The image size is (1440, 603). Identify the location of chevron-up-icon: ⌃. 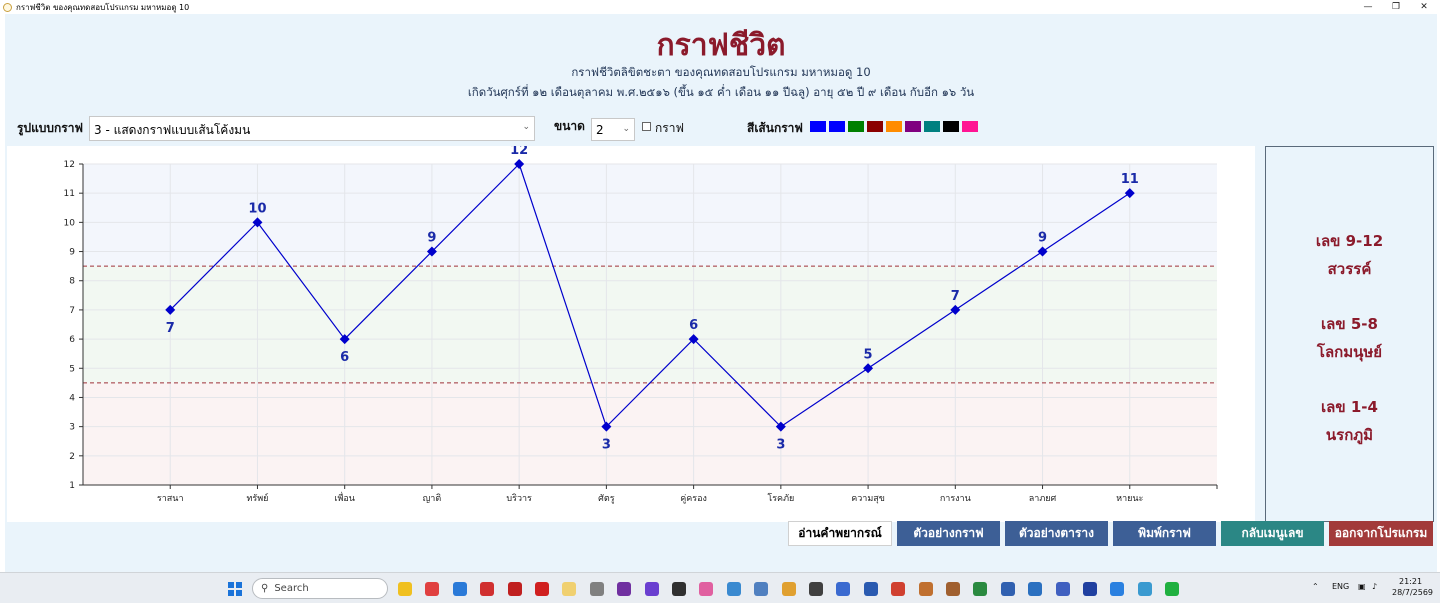
(1315, 586).